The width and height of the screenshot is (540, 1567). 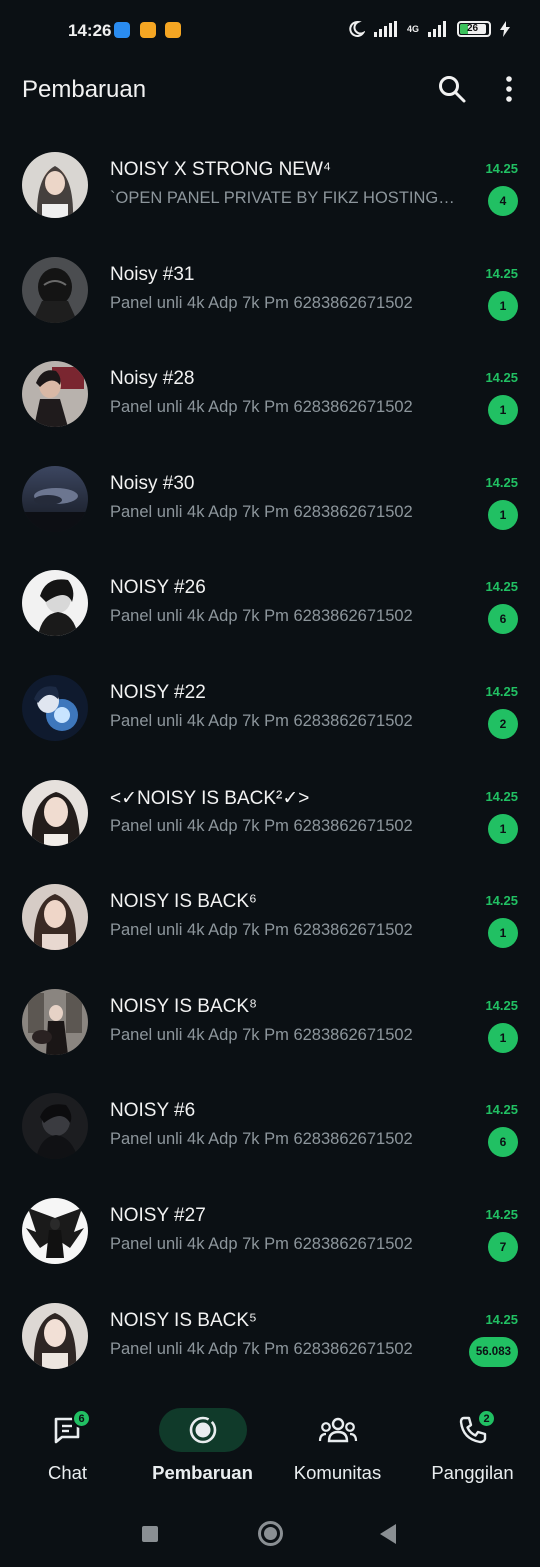 What do you see at coordinates (202, 1448) in the screenshot?
I see `tab-pembaruan: Pembaruan` at bounding box center [202, 1448].